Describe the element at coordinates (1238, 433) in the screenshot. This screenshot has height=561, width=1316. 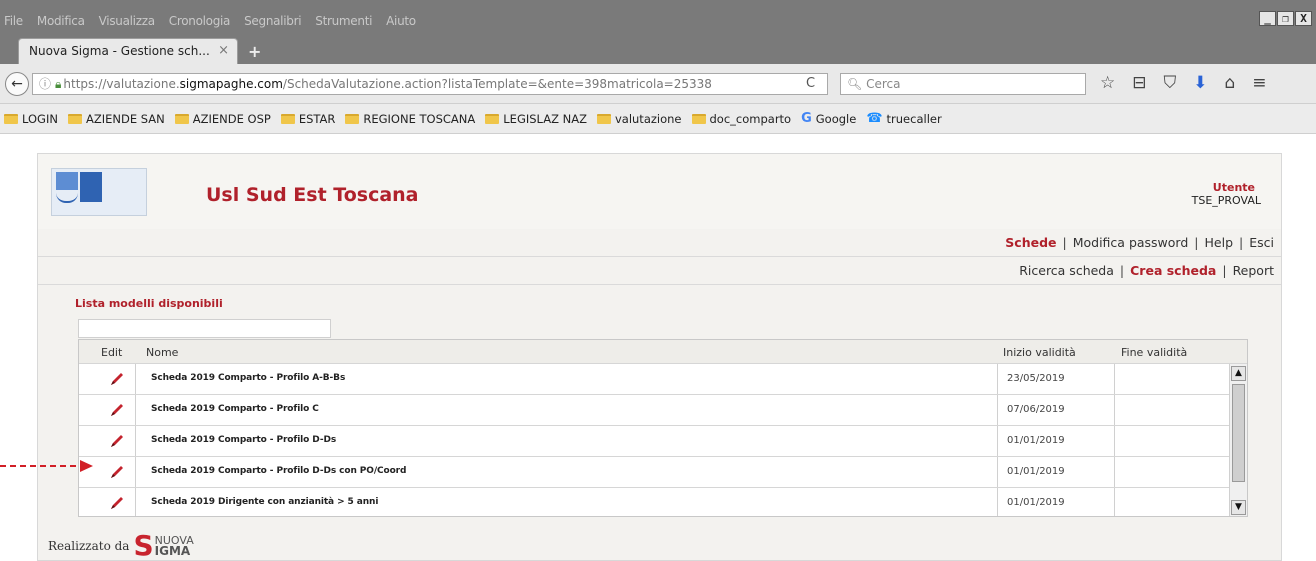
I see `scroll-thumb` at that location.